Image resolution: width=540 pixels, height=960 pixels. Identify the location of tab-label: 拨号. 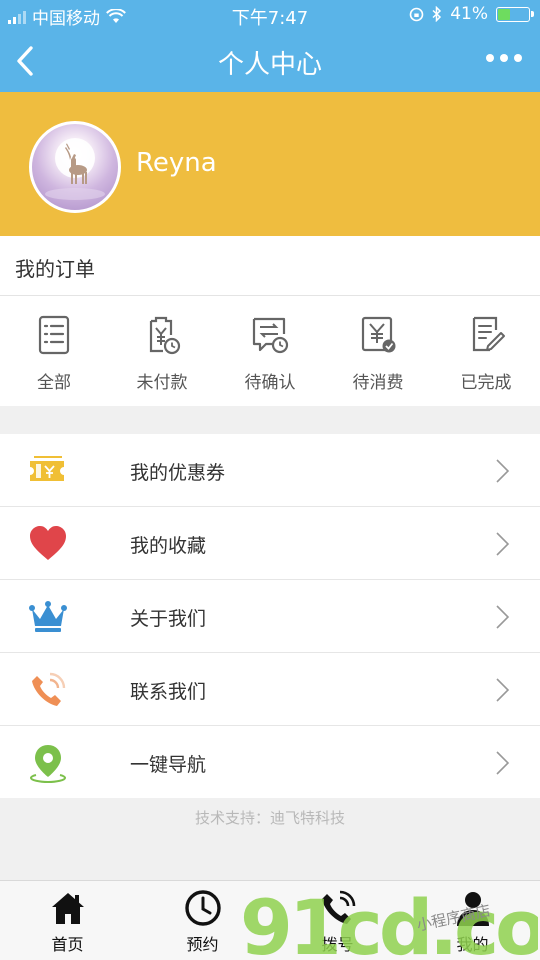
(337, 944).